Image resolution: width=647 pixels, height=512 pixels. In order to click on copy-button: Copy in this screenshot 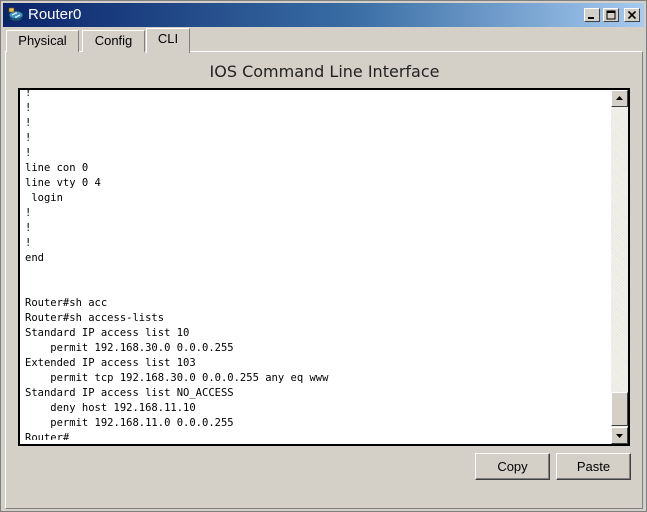, I will do `click(512, 466)`.